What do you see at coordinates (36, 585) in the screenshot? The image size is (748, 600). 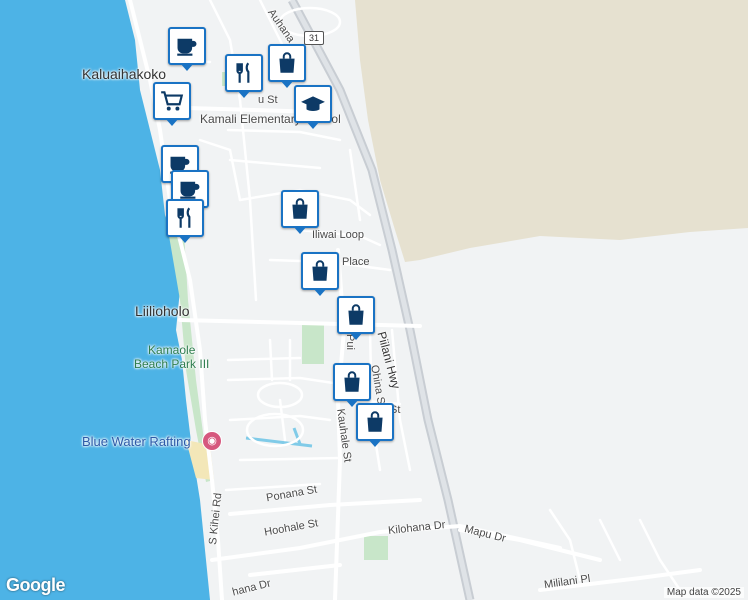 I see `google-logo: Google` at bounding box center [36, 585].